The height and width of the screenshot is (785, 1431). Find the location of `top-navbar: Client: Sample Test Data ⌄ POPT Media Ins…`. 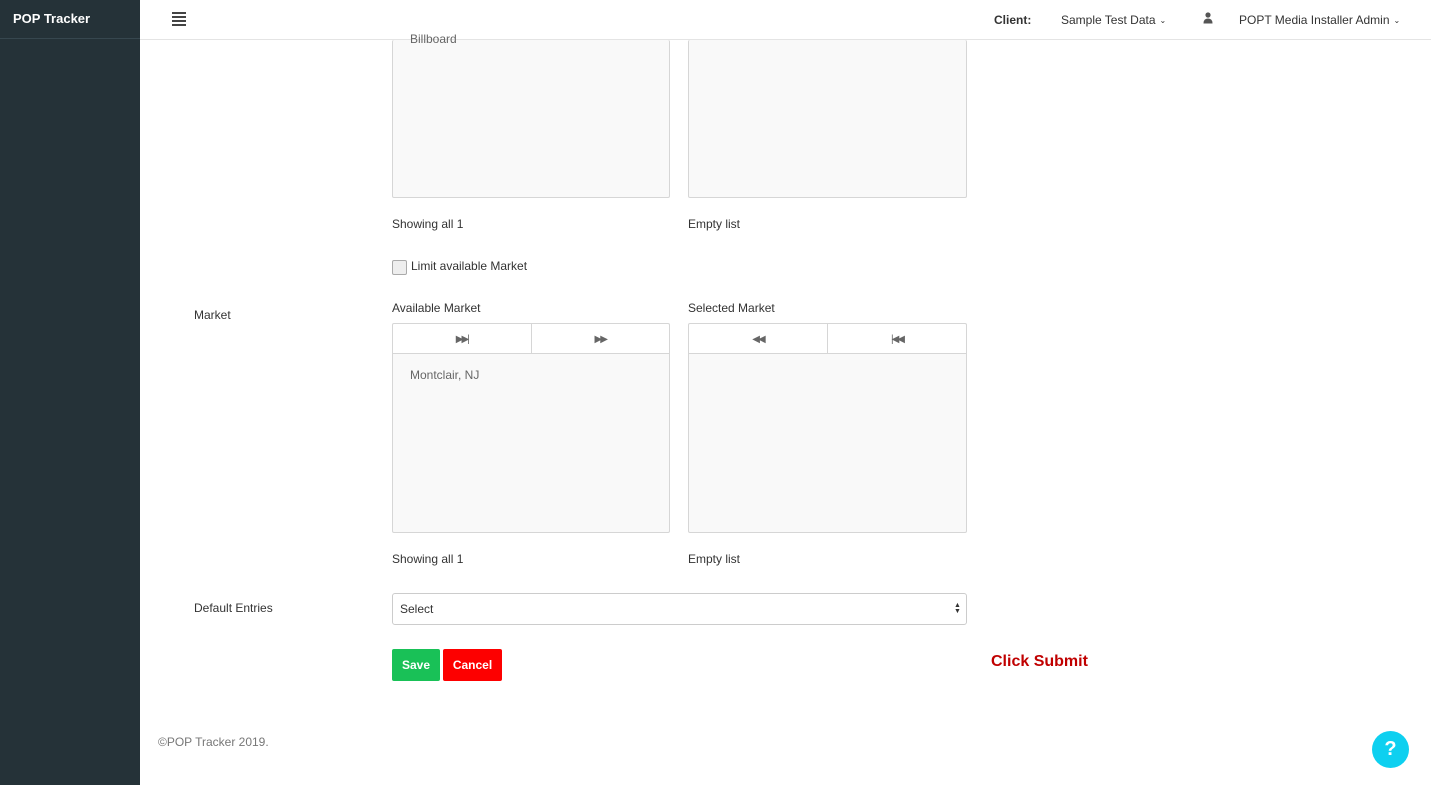

top-navbar: Client: Sample Test Data ⌄ POPT Media Ins… is located at coordinates (785, 20).